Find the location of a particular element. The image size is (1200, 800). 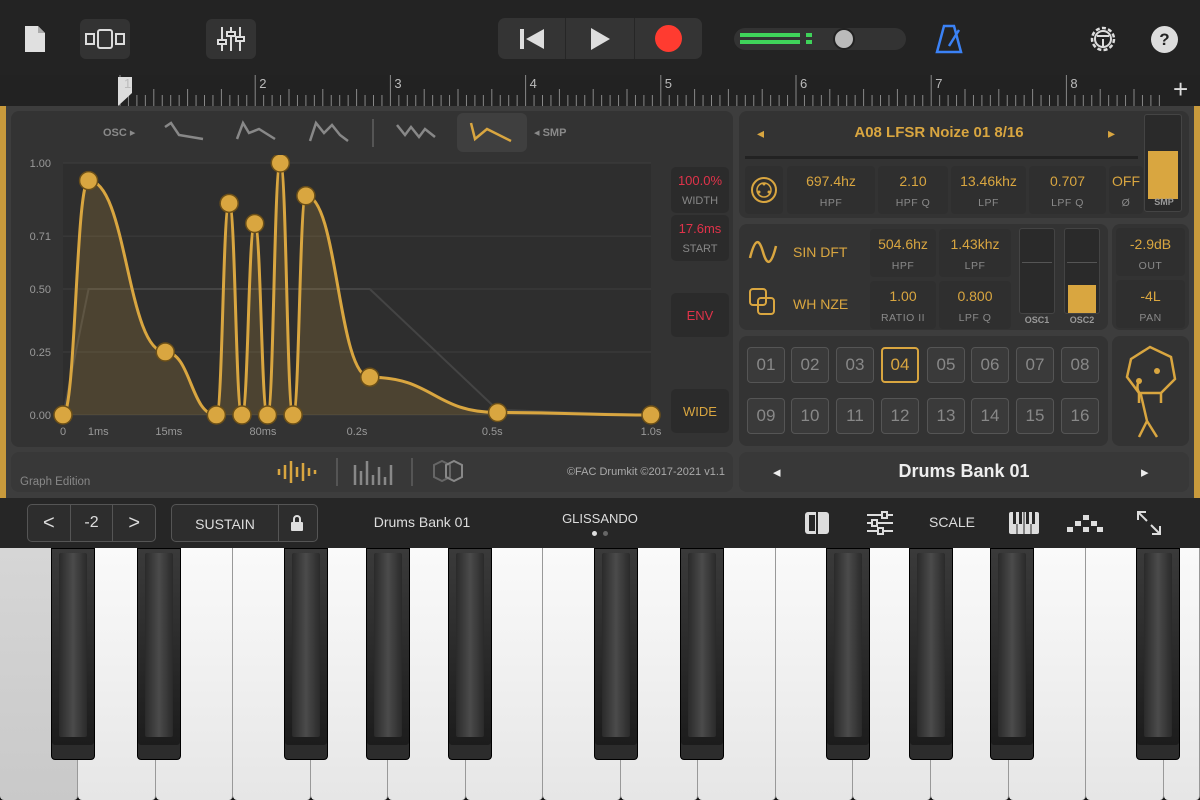

play-icon is located at coordinates (600, 38).